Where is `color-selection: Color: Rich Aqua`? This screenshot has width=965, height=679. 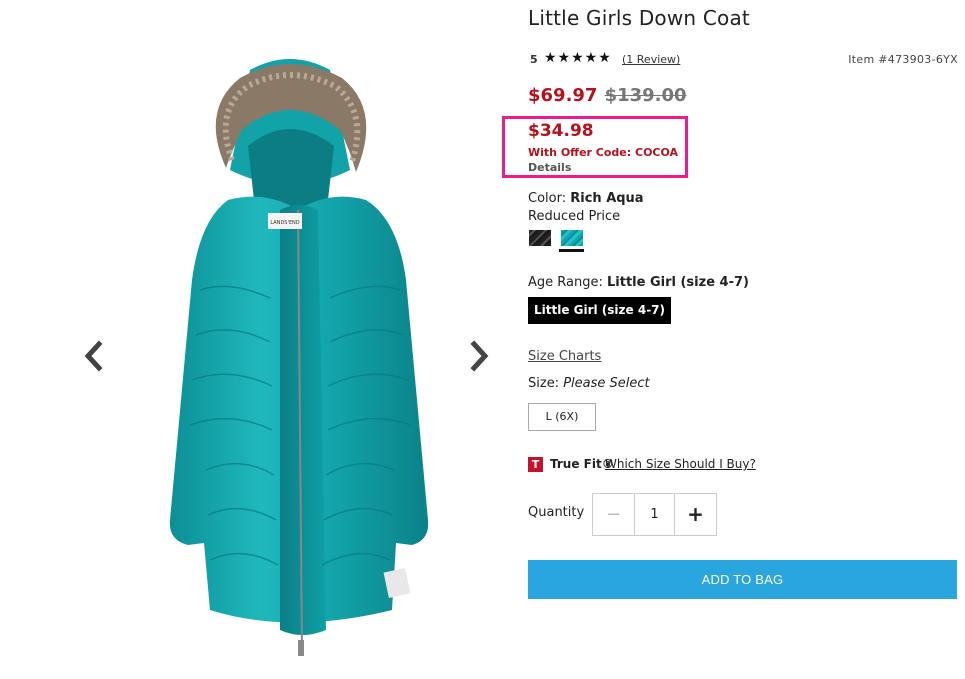
color-selection: Color: Rich Aqua is located at coordinates (586, 198).